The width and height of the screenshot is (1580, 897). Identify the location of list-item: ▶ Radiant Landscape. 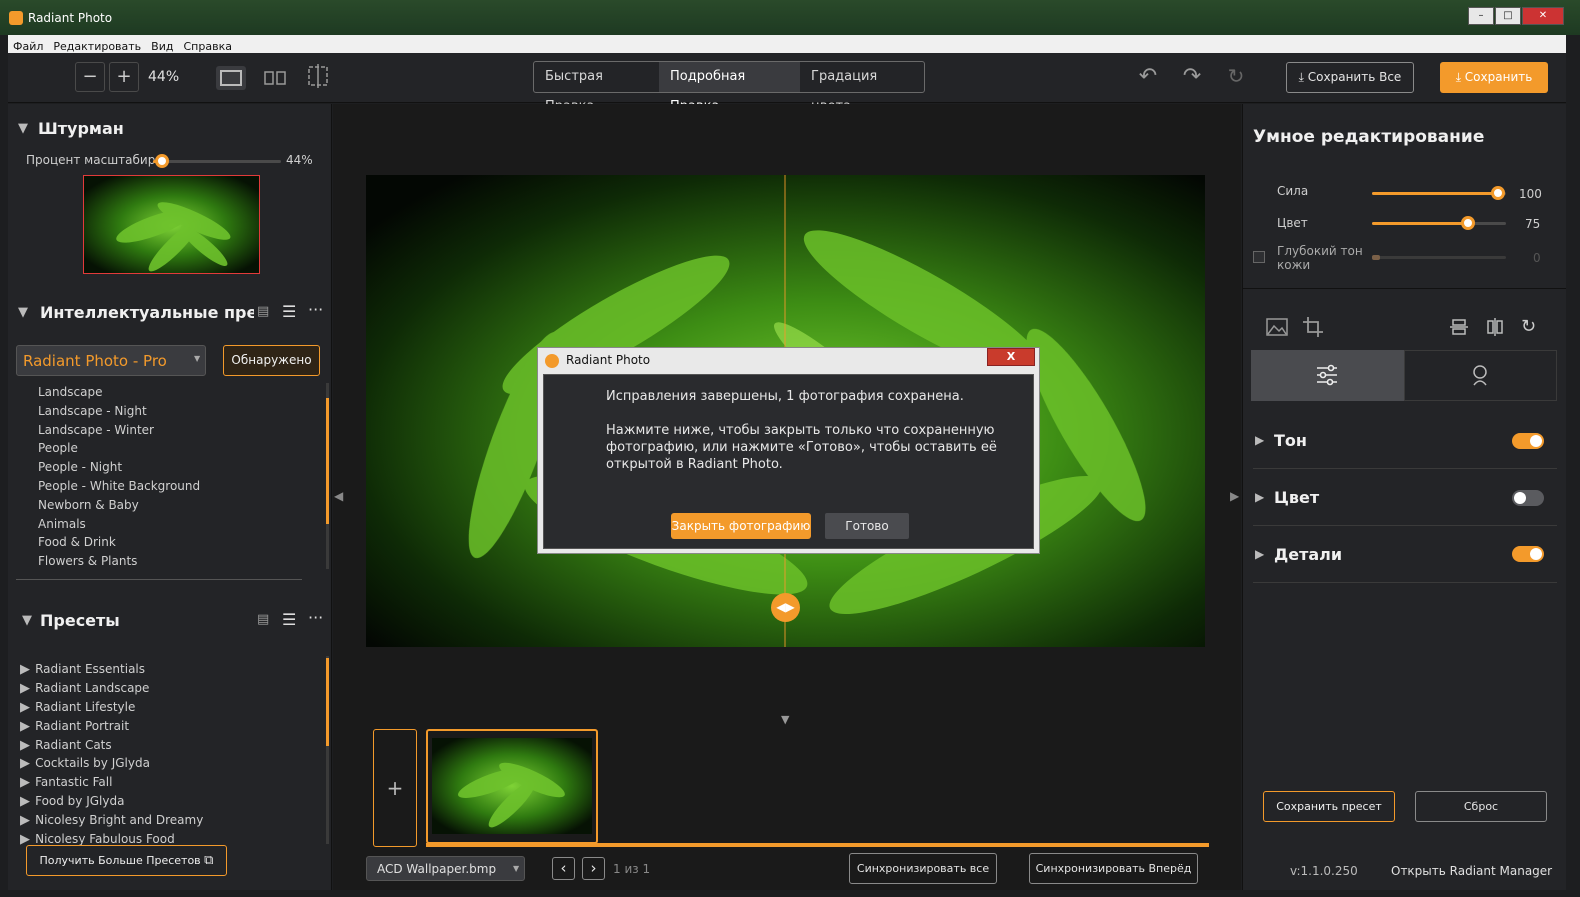
(170, 686).